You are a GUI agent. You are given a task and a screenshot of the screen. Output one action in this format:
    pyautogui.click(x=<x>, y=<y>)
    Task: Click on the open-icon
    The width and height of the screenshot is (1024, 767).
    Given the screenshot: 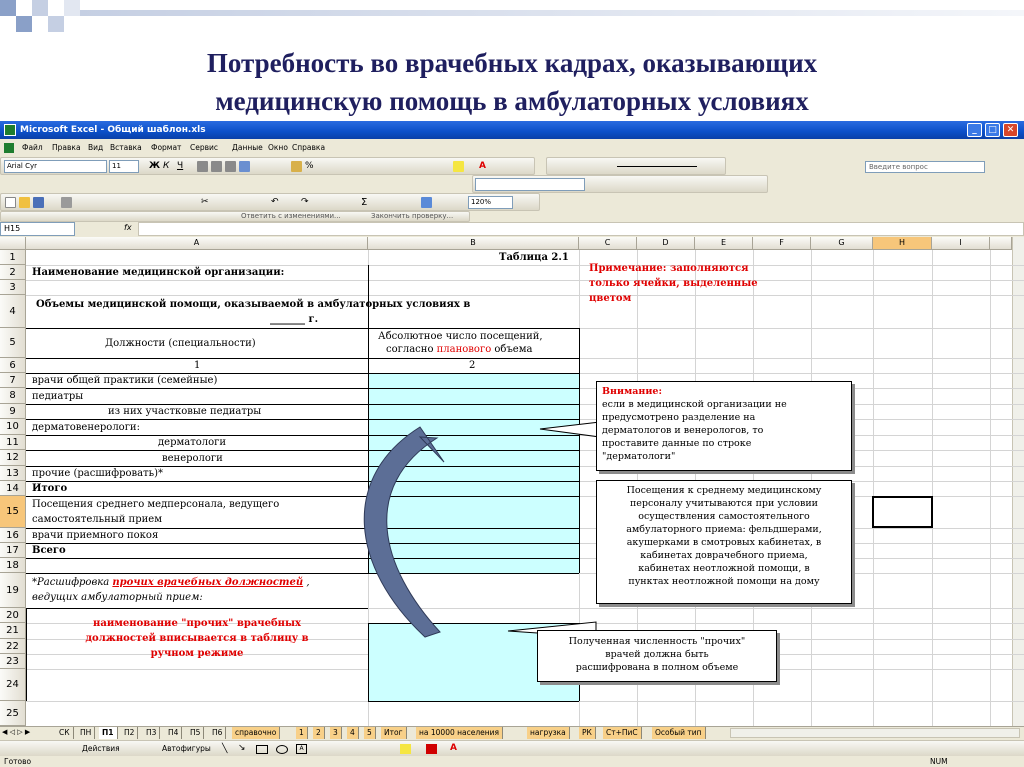 What is the action you would take?
    pyautogui.click(x=24, y=202)
    